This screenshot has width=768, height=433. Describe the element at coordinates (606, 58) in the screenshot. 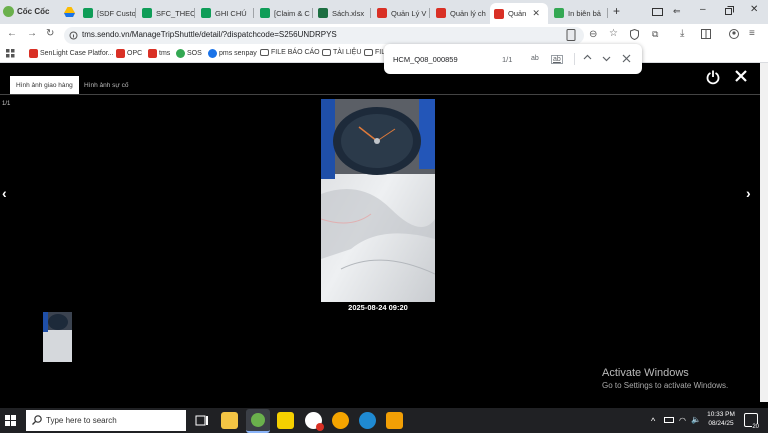

I see `find-next-icon` at that location.